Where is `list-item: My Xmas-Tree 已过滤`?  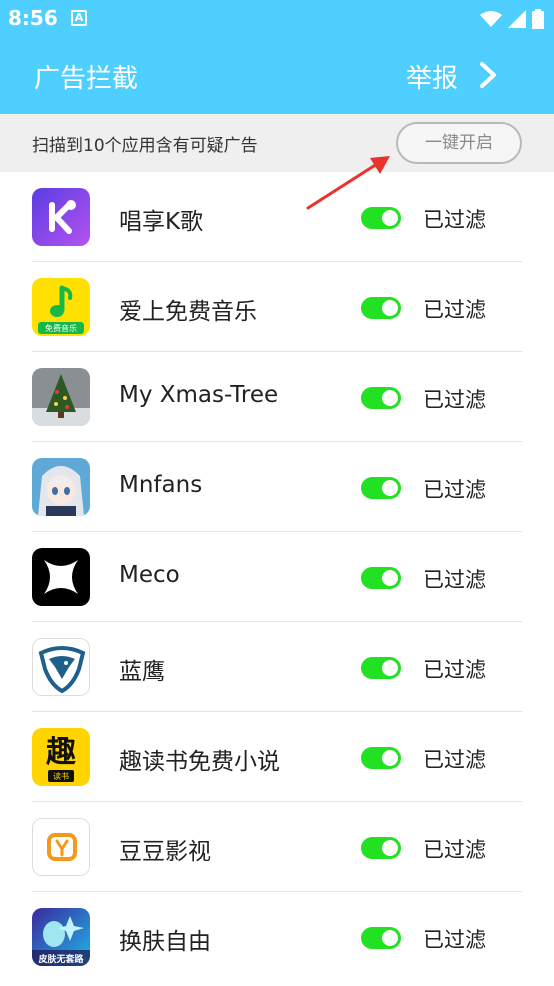
list-item: My Xmas-Tree 已过滤 is located at coordinates (277, 397).